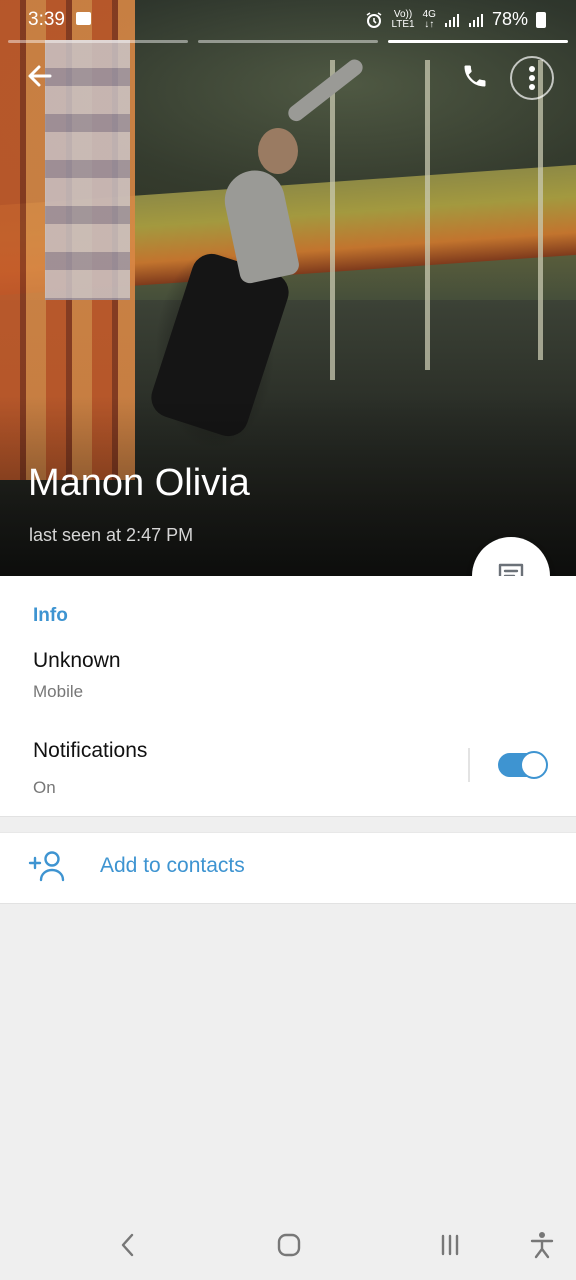 This screenshot has width=576, height=1280. I want to click on nav-home-button, so click(289, 1245).